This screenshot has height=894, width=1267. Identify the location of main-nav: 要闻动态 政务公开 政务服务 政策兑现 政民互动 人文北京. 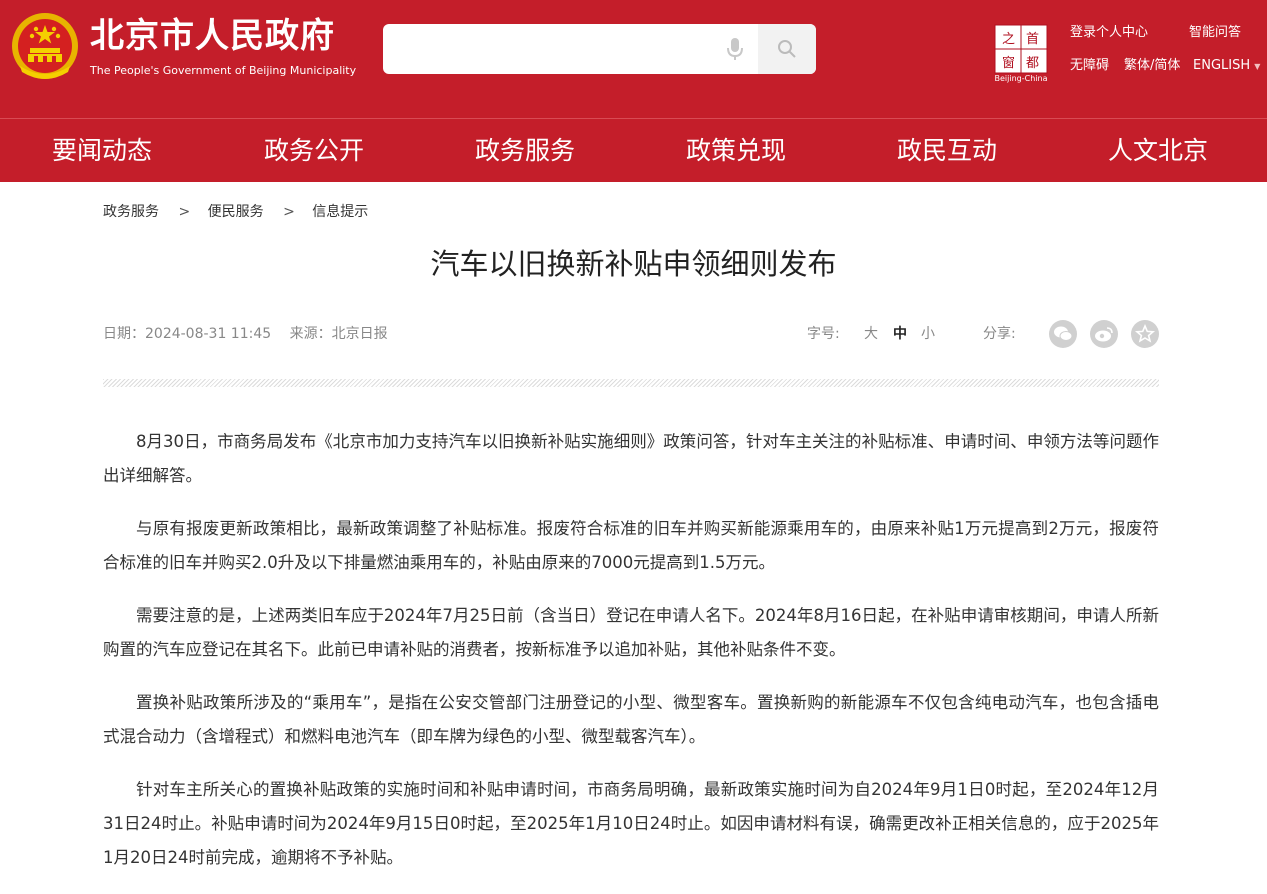
(633, 150).